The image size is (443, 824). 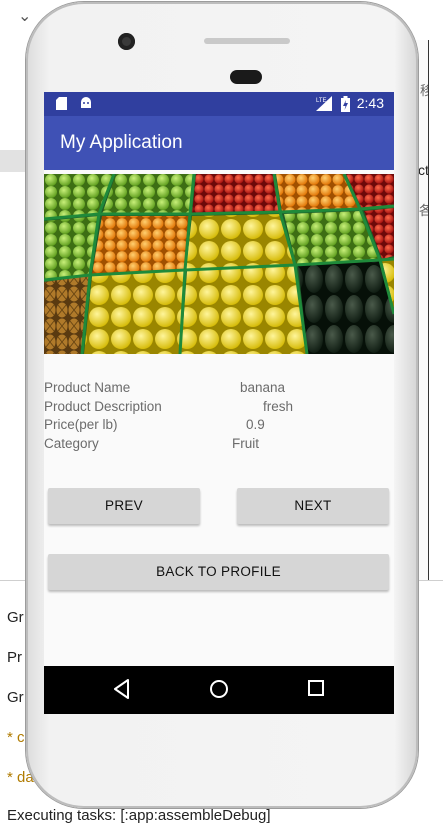 What do you see at coordinates (126, 41) in the screenshot?
I see `front-camera` at bounding box center [126, 41].